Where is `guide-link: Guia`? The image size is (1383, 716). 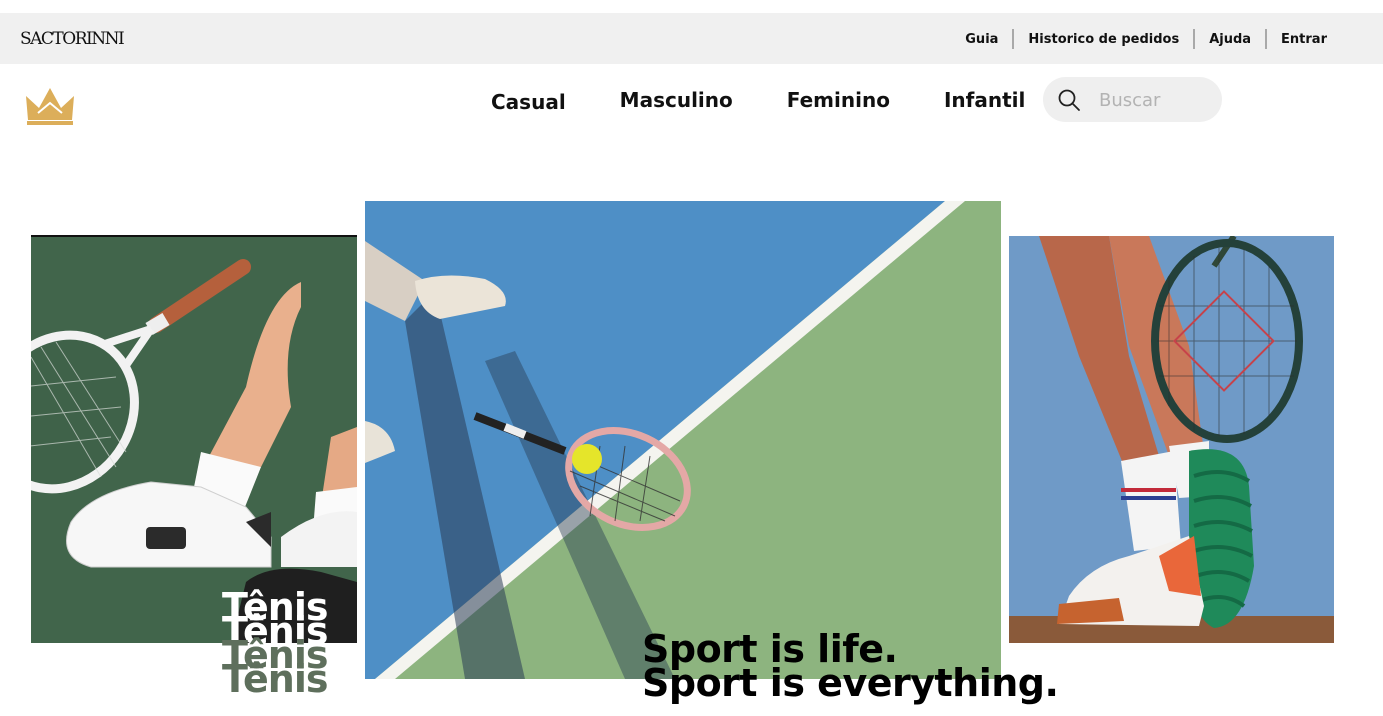
guide-link: Guia is located at coordinates (981, 39).